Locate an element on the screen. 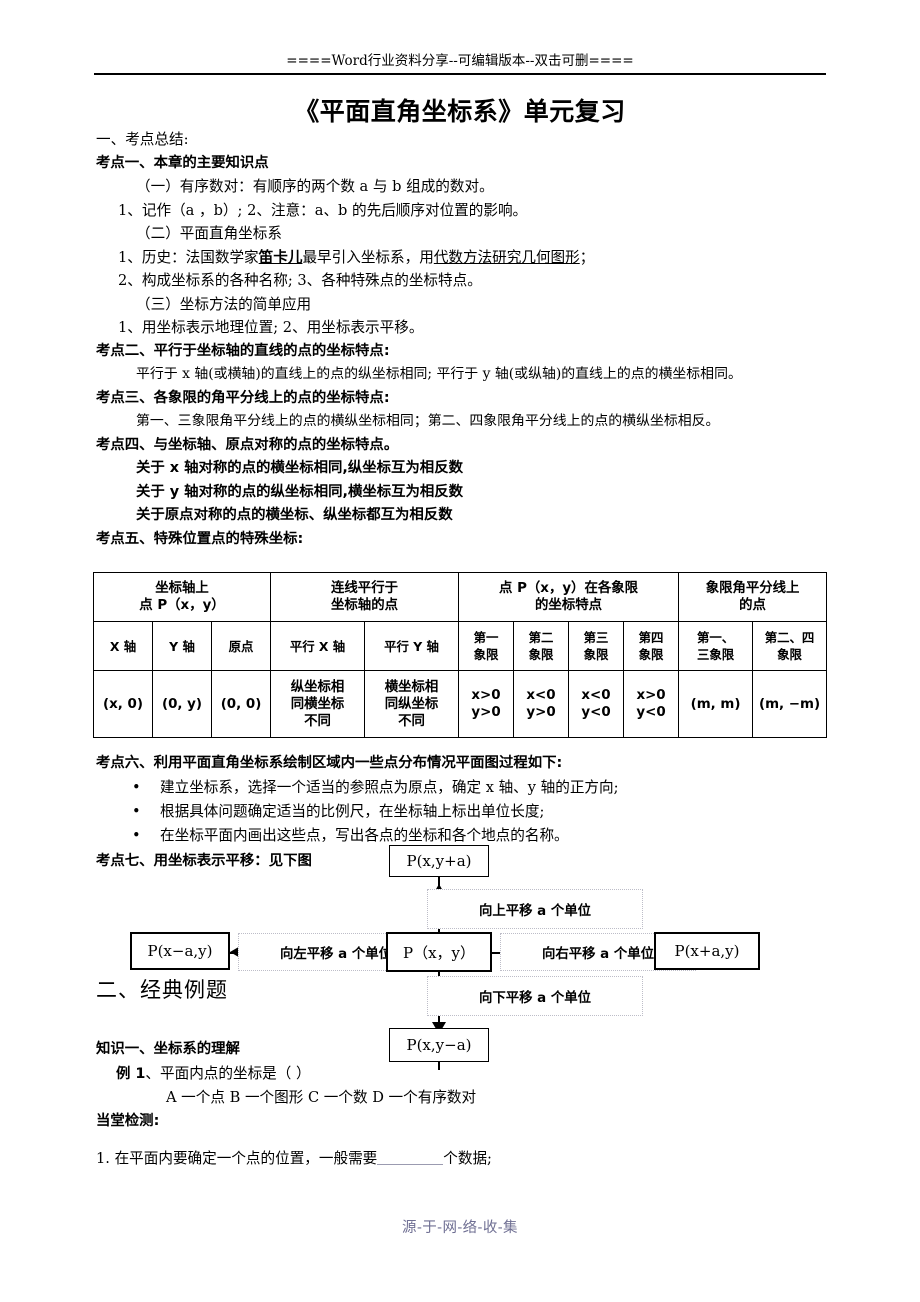  table-sub-header-7: 第三 象限 is located at coordinates (596, 646).